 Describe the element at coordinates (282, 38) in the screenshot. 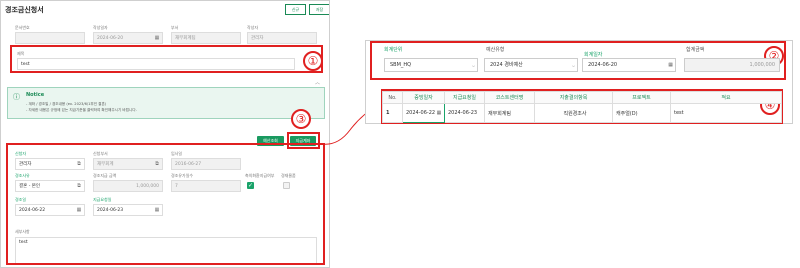

I see `writer-field: 관리자` at that location.